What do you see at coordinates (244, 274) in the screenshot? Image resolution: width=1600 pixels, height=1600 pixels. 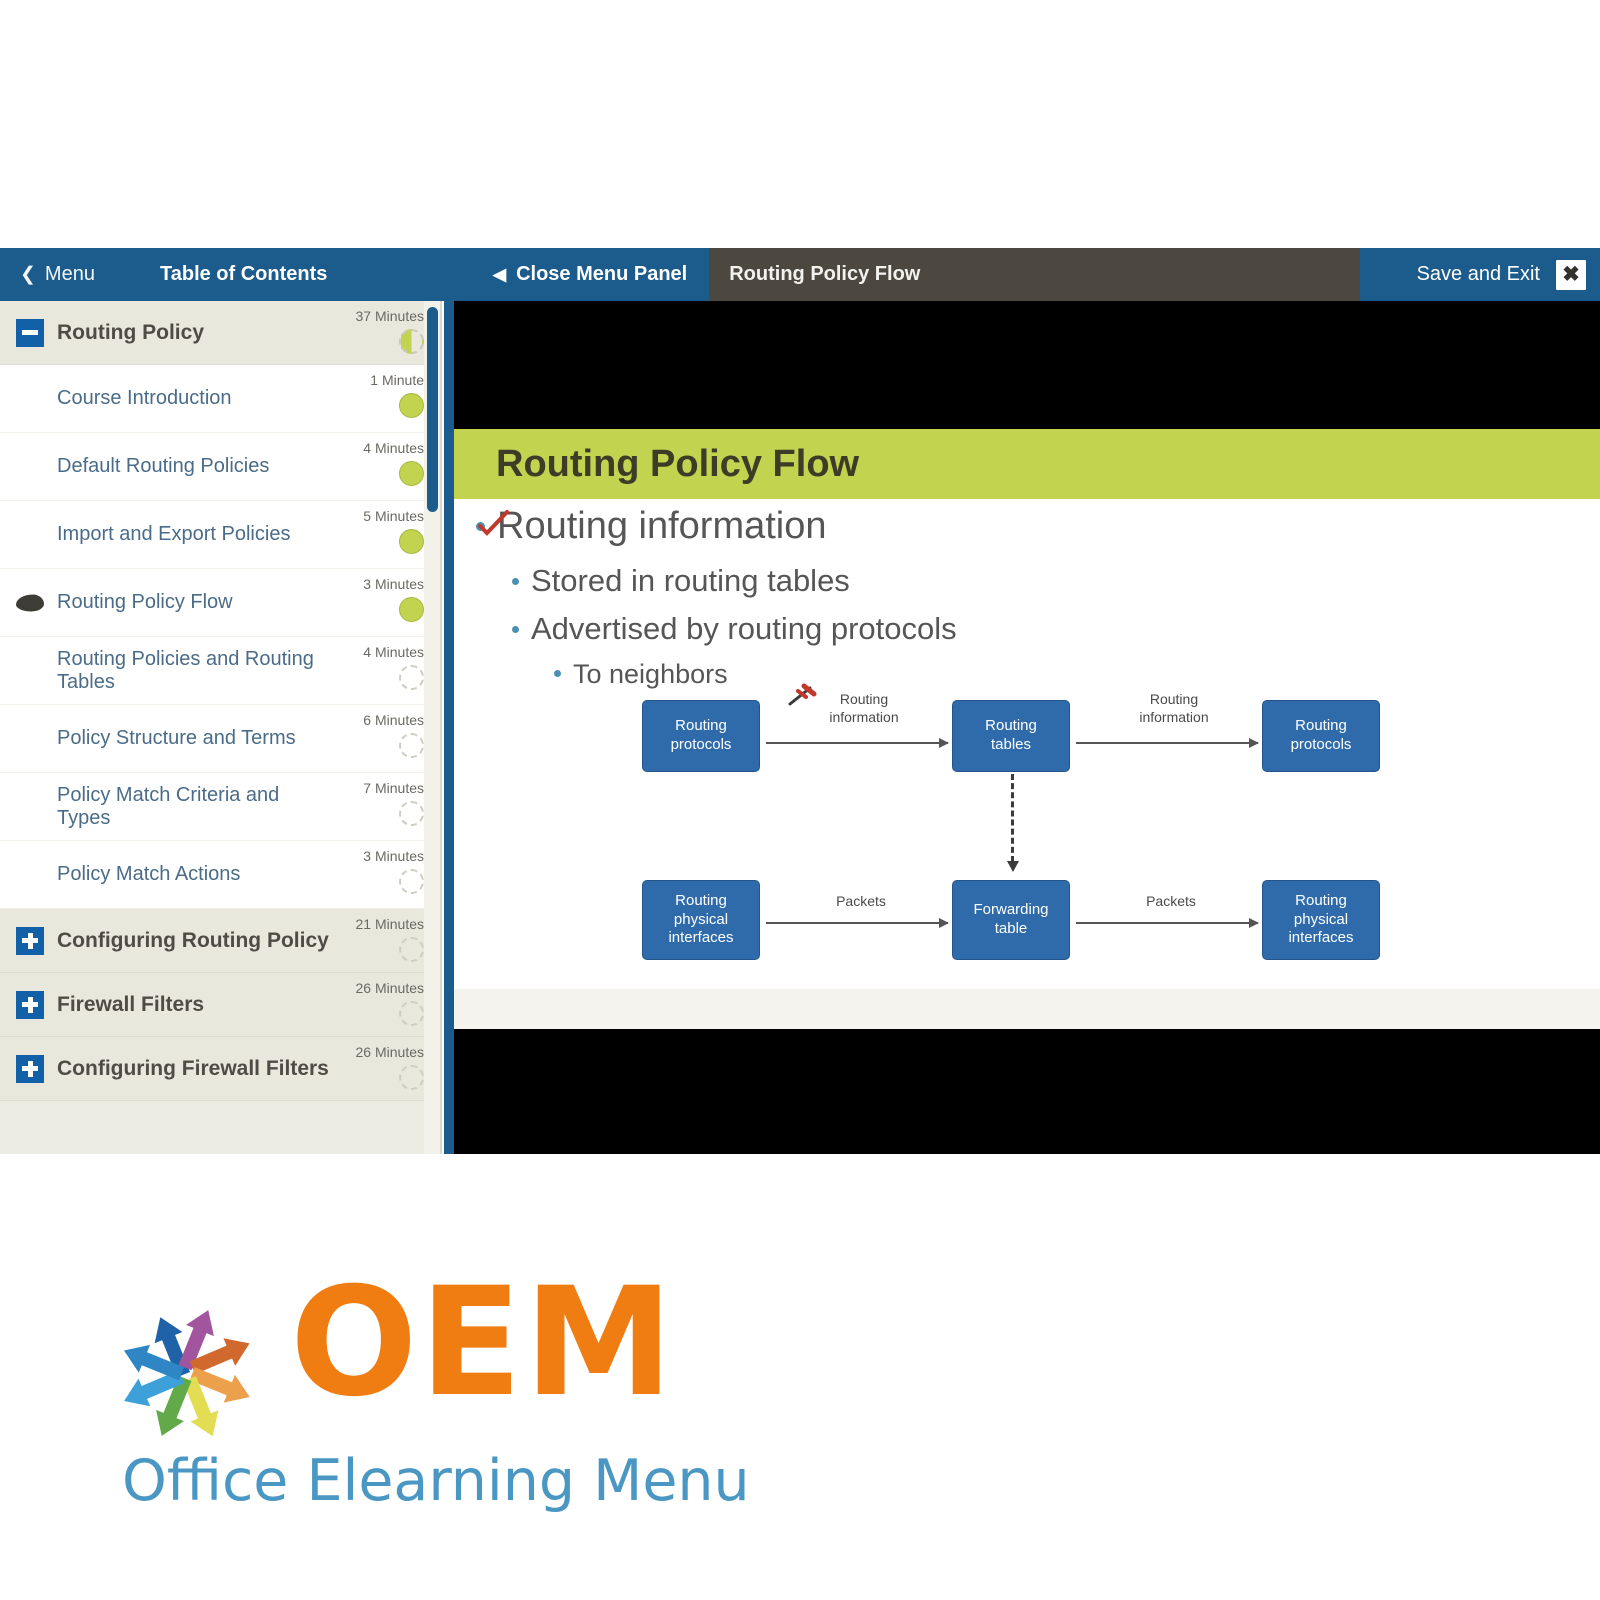 I see `table-of-contents-label: Table of Contents` at bounding box center [244, 274].